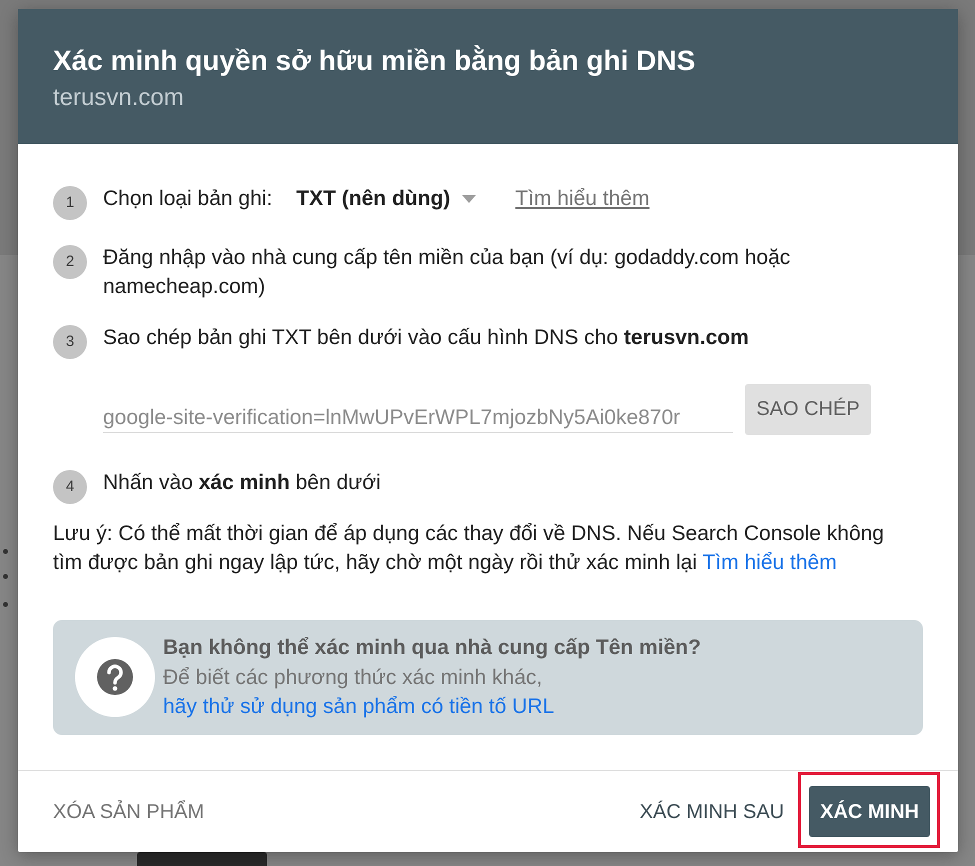 The height and width of the screenshot is (866, 975). Describe the element at coordinates (712, 812) in the screenshot. I see `verify-later-button: XÁC MINH SAU` at that location.